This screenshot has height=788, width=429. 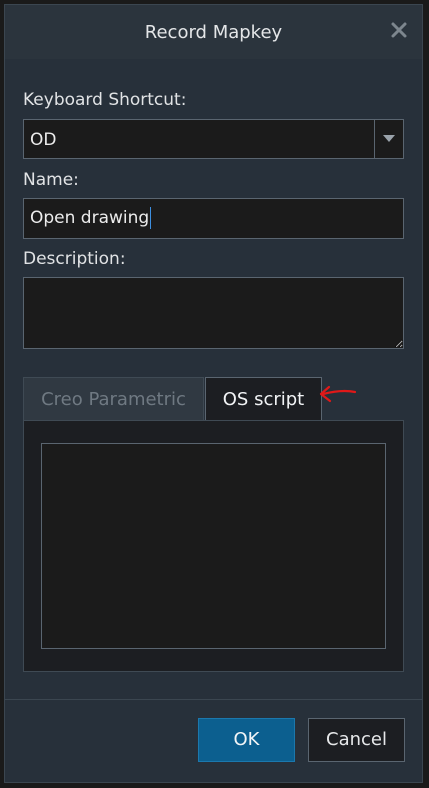 What do you see at coordinates (90, 218) in the screenshot?
I see `name-value: Open drawing` at bounding box center [90, 218].